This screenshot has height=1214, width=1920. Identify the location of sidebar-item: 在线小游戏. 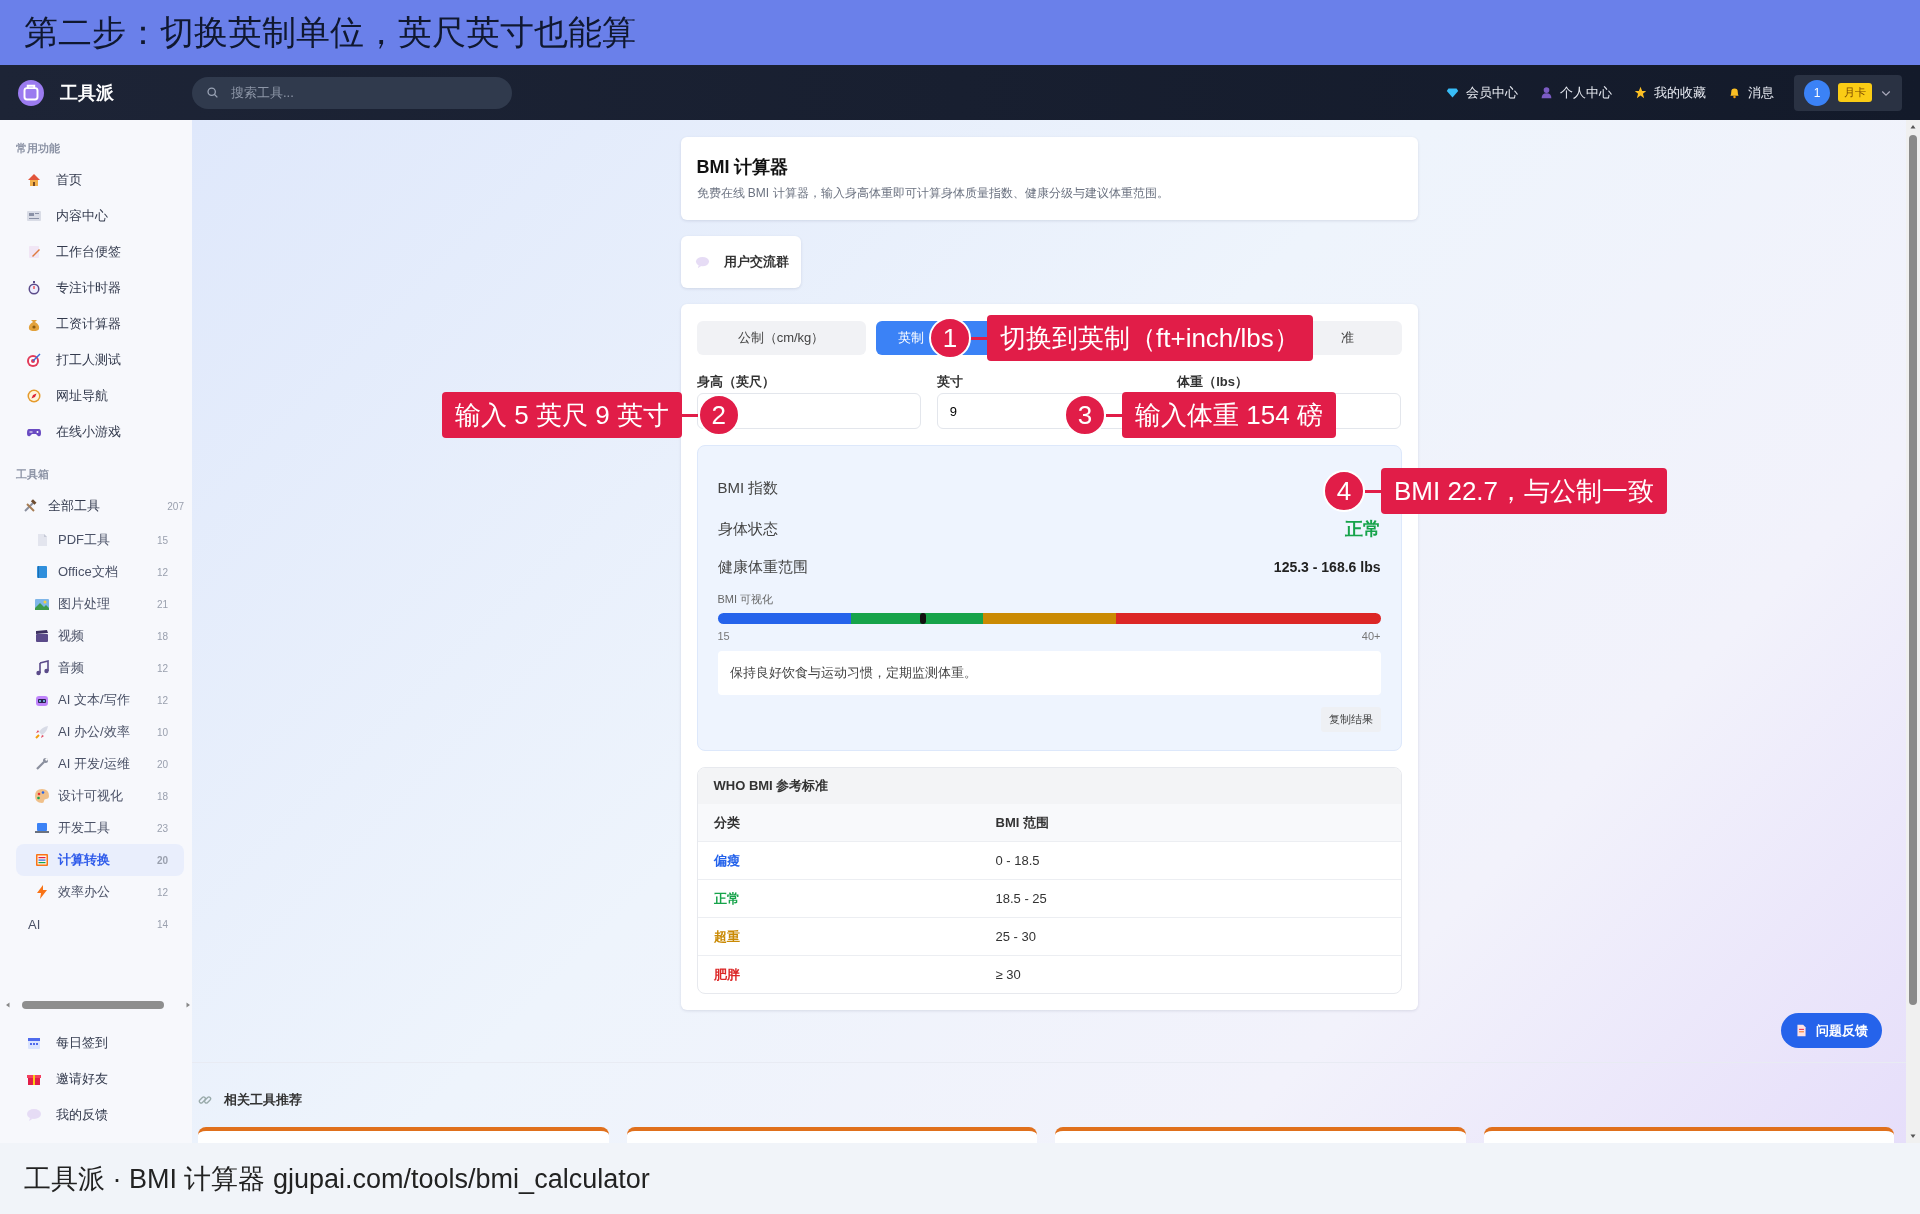
(100, 432).